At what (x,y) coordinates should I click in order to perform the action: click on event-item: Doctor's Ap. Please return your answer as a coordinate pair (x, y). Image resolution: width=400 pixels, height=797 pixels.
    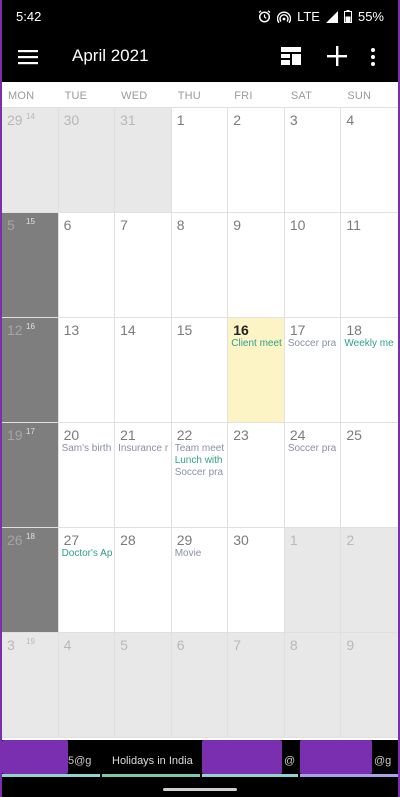
    Looking at the image, I should click on (88, 554).